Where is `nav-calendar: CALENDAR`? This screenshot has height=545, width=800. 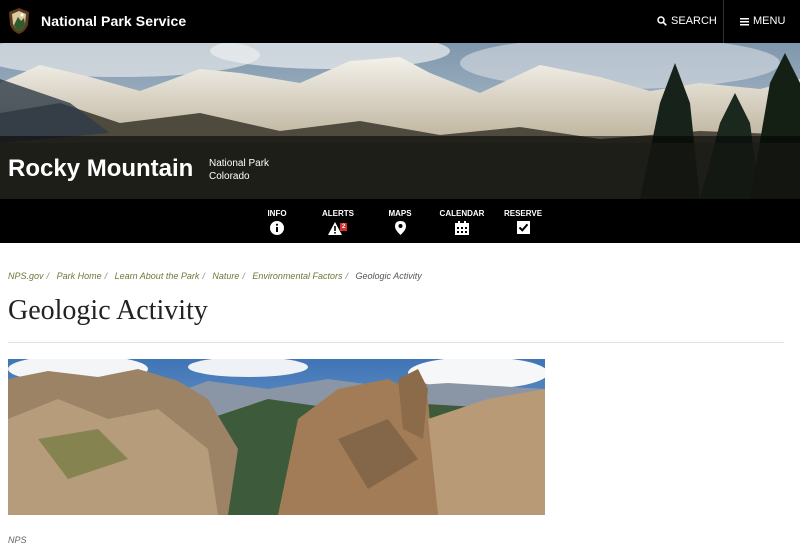 nav-calendar: CALENDAR is located at coordinates (462, 222).